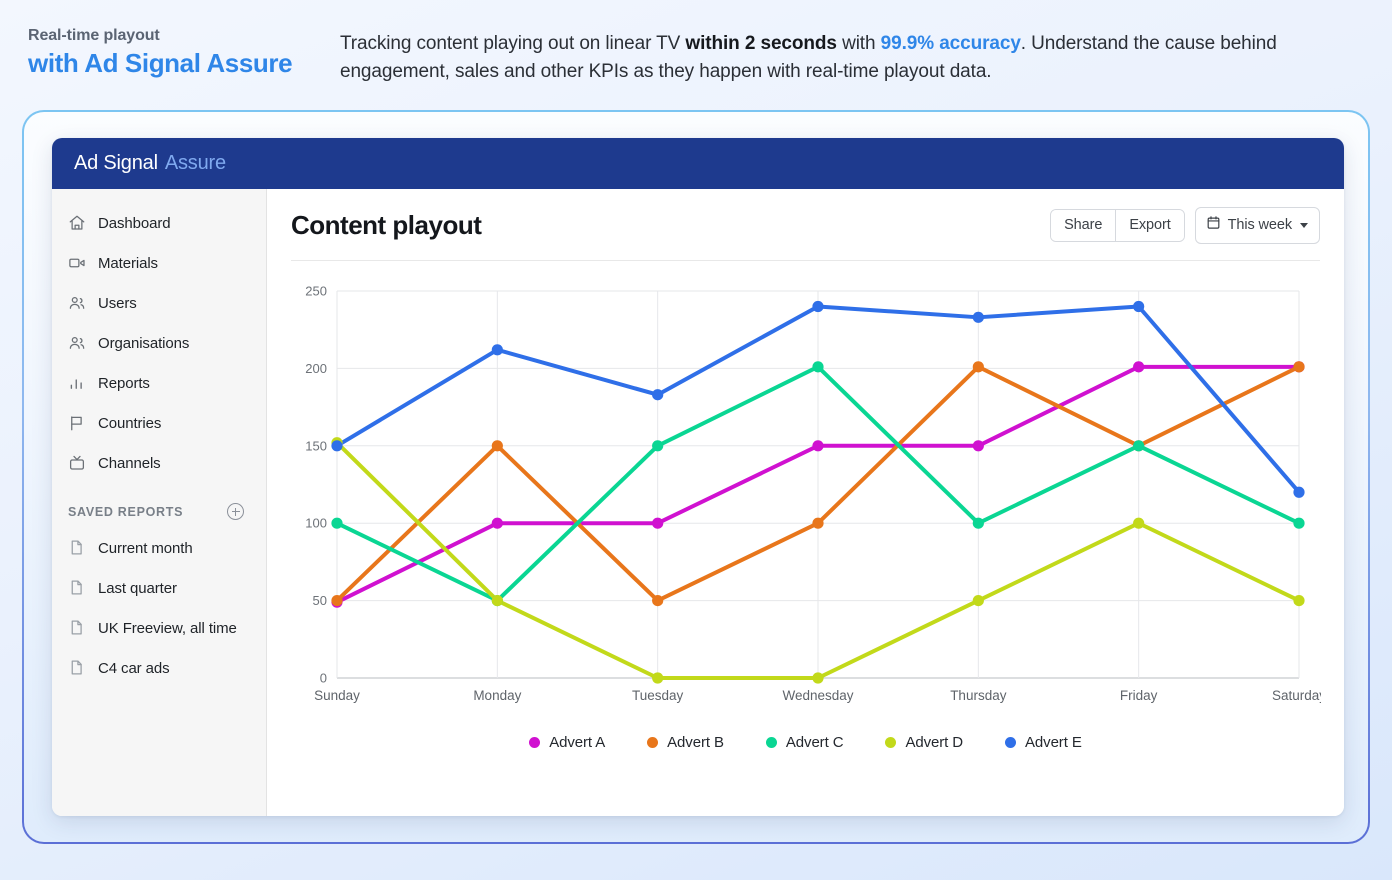 The width and height of the screenshot is (1392, 880). Describe the element at coordinates (159, 263) in the screenshot. I see `sidebar-item-materials: Materials` at that location.